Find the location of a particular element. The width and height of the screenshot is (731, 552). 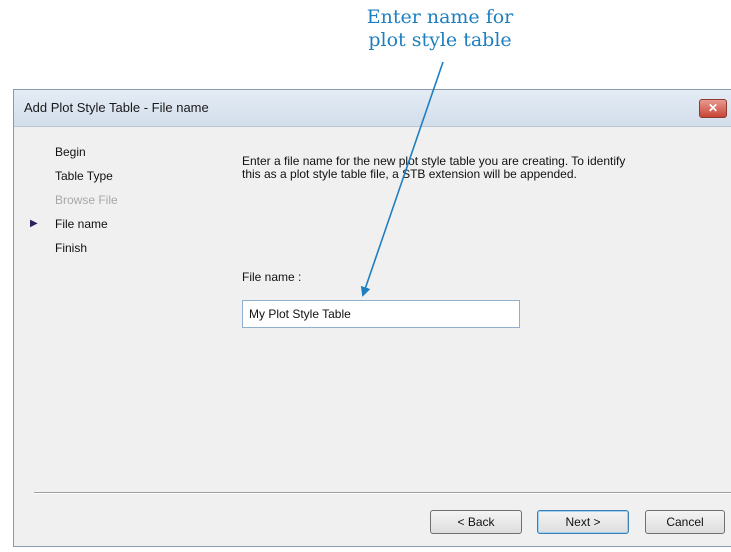

step-browse-file: Browse File is located at coordinates (104, 200).